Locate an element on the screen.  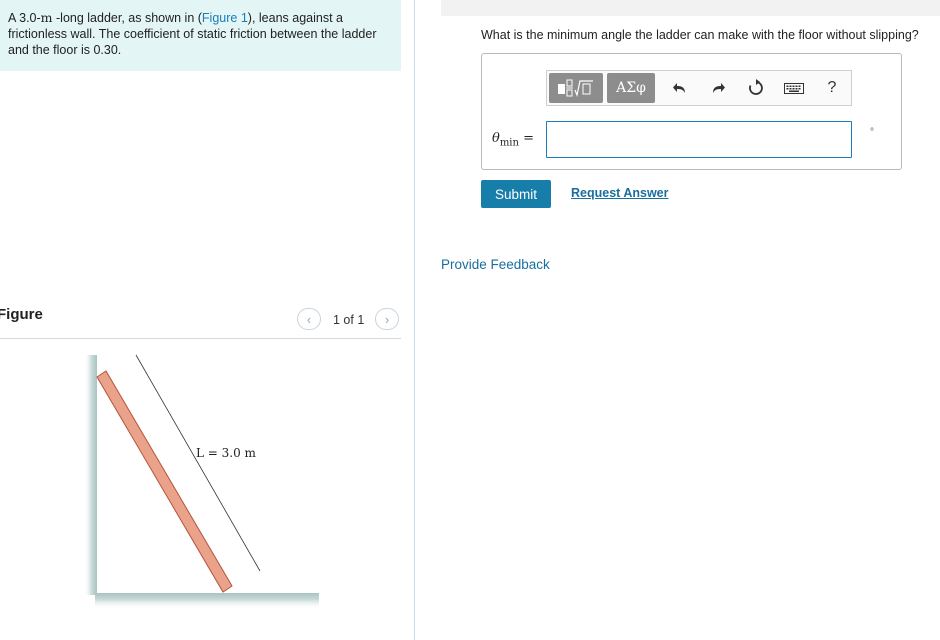
answer-unit: ° is located at coordinates (872, 132).